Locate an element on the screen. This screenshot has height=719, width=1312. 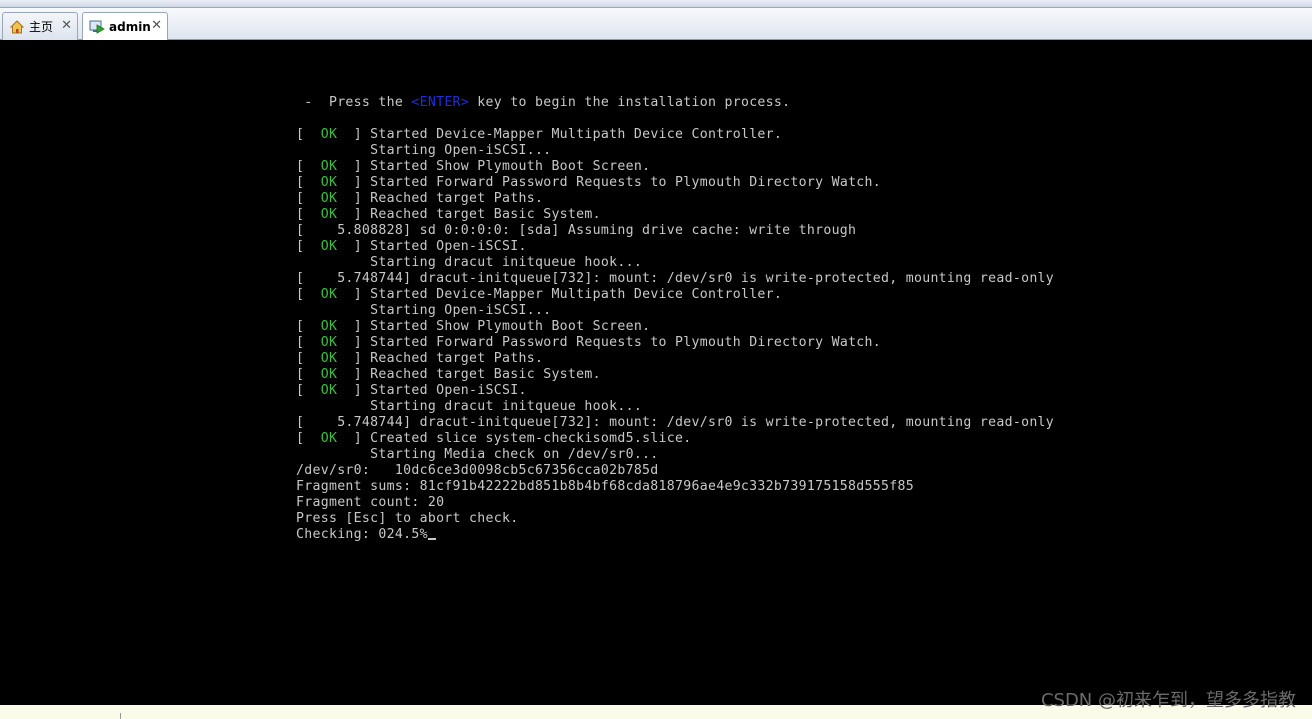
tab-home: 主页 ✕ is located at coordinates (40, 26).